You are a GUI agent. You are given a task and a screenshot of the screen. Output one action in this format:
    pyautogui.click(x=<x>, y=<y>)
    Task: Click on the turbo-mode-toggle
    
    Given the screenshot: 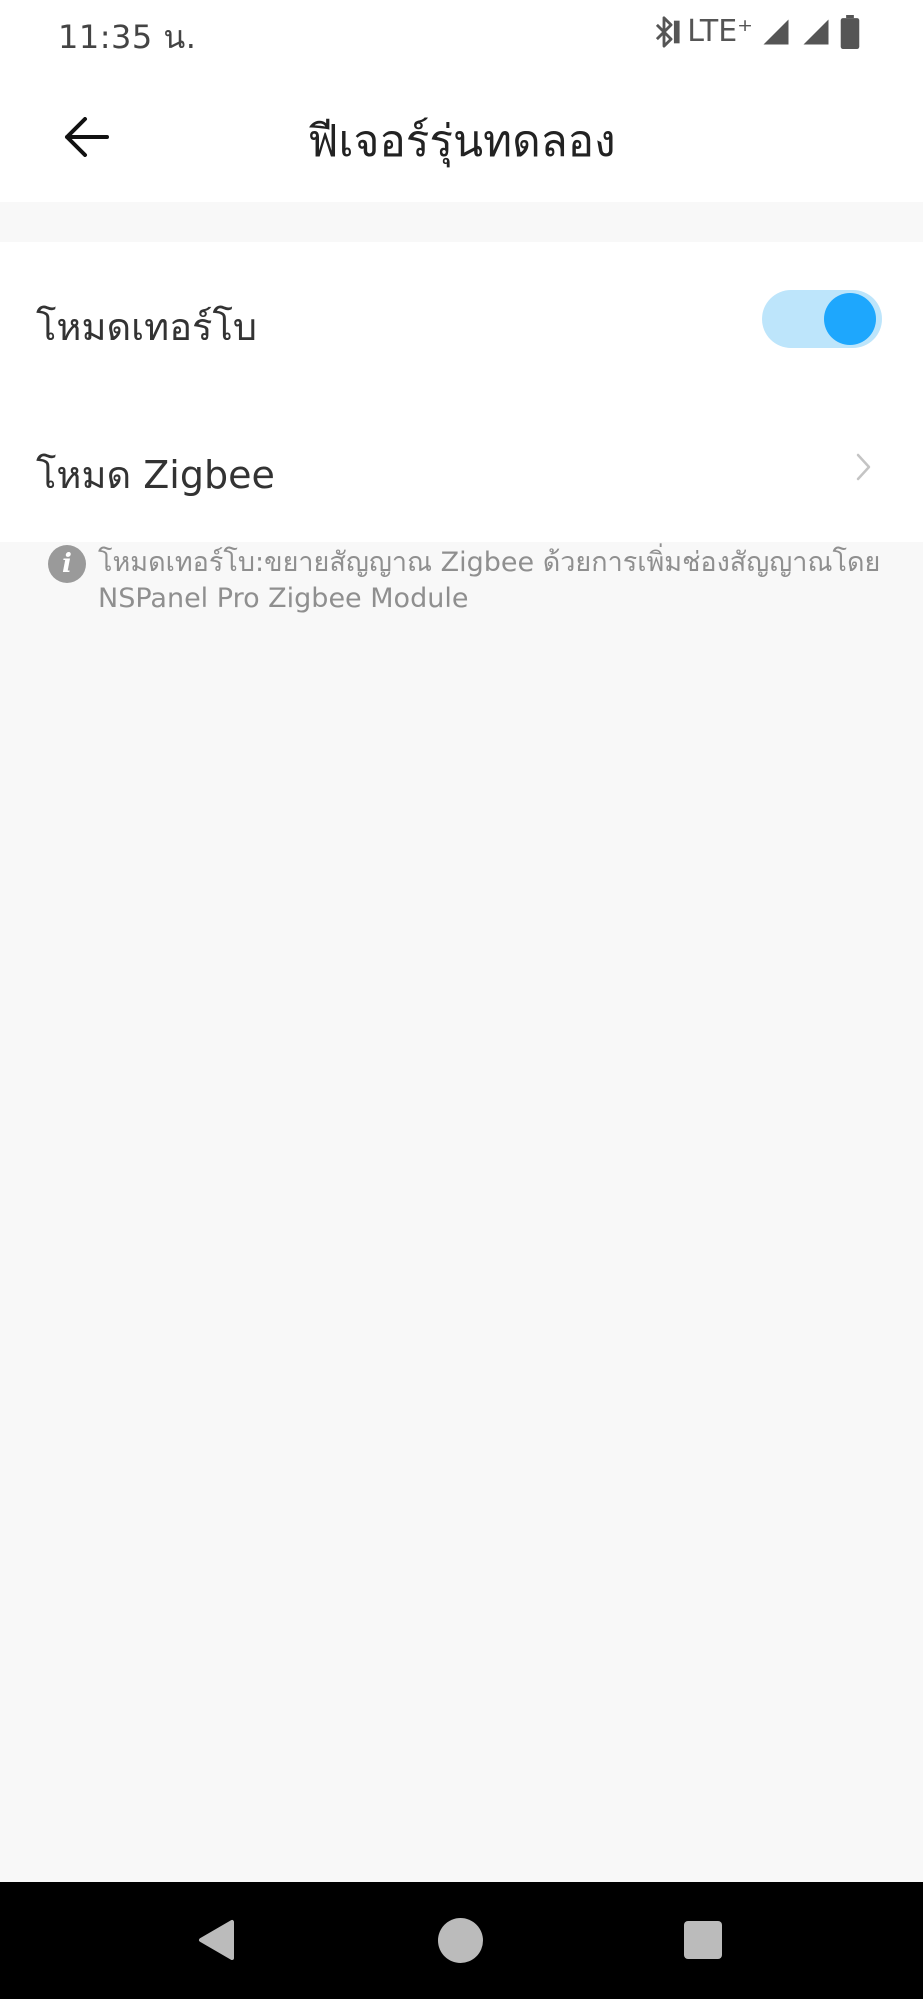 What is the action you would take?
    pyautogui.click(x=822, y=319)
    